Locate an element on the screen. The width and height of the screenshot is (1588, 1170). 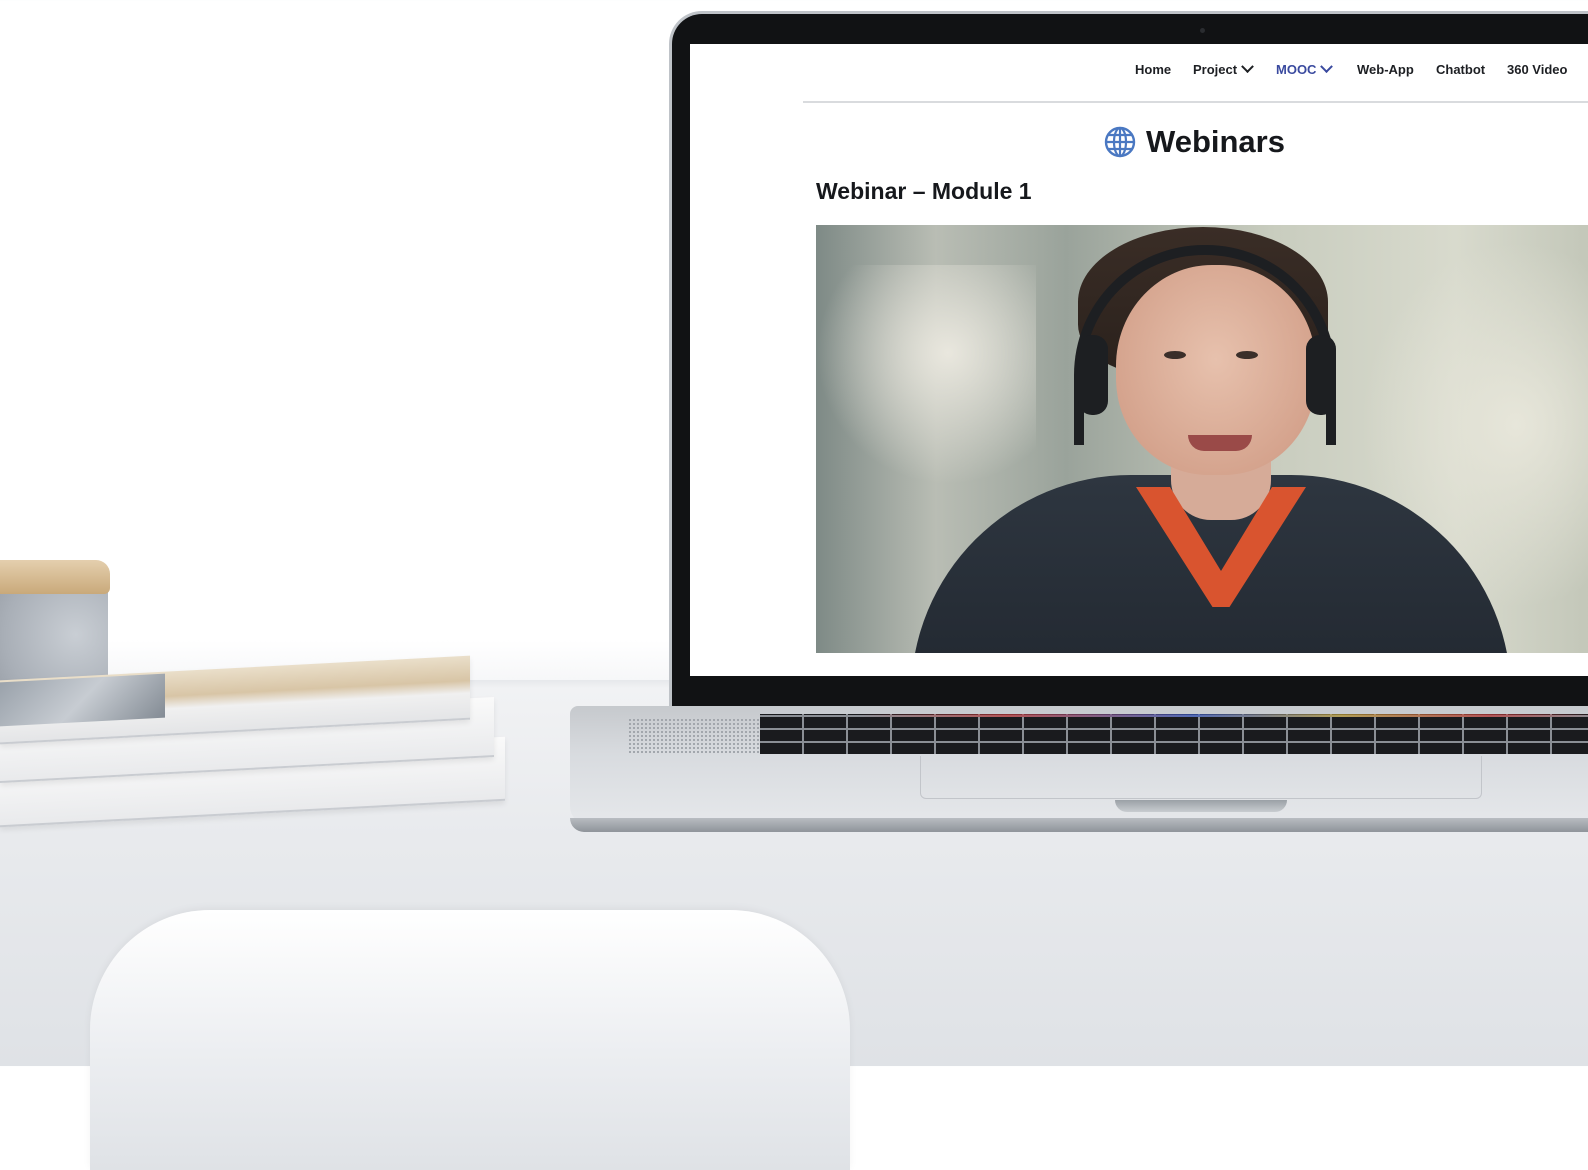
page-heading: Webinars is located at coordinates (1194, 142).